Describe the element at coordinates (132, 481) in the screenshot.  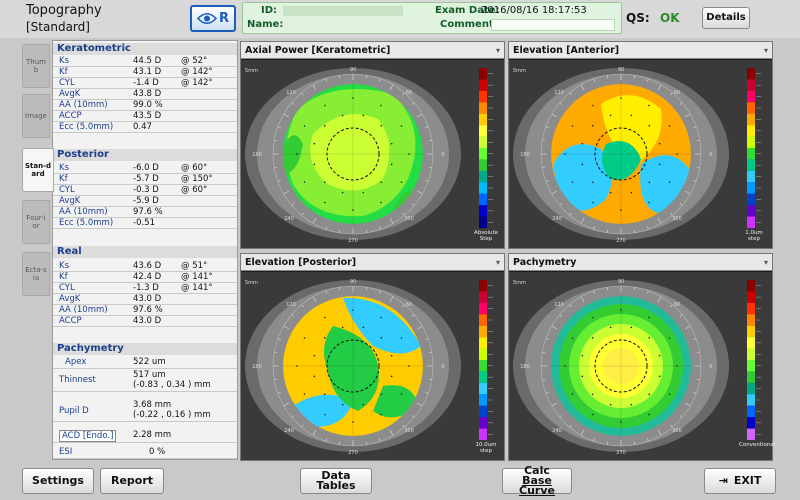
I see `report-button: Report` at that location.